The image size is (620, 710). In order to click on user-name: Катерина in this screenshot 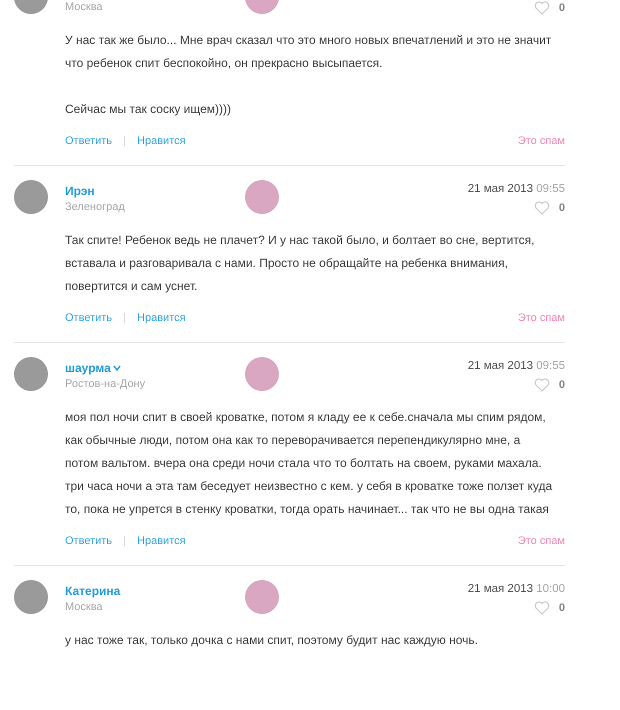, I will do `click(92, 591)`.